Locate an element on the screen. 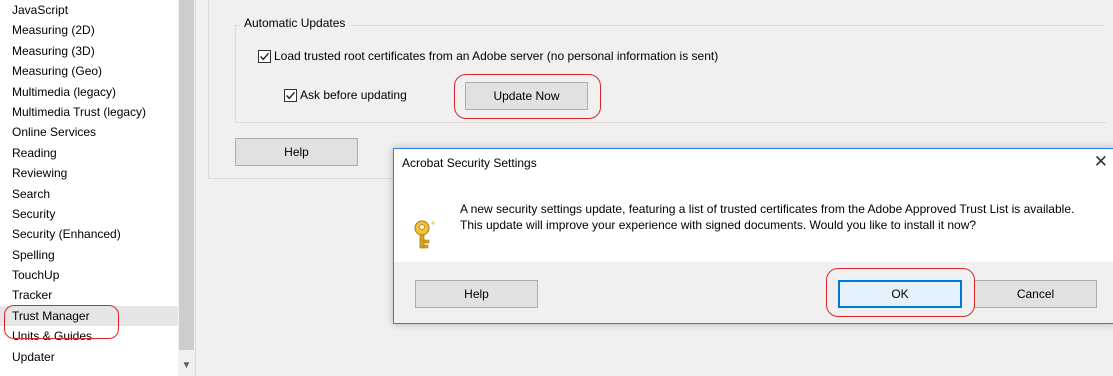 The height and width of the screenshot is (376, 1113). category-item: Multimedia Trust (legacy) is located at coordinates (89, 112).